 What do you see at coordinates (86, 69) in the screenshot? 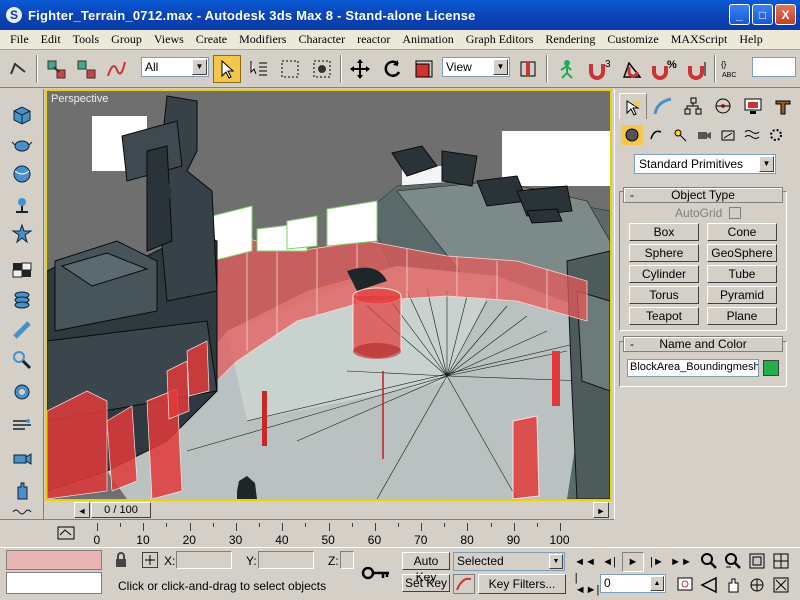
I see `unlink-icon` at bounding box center [86, 69].